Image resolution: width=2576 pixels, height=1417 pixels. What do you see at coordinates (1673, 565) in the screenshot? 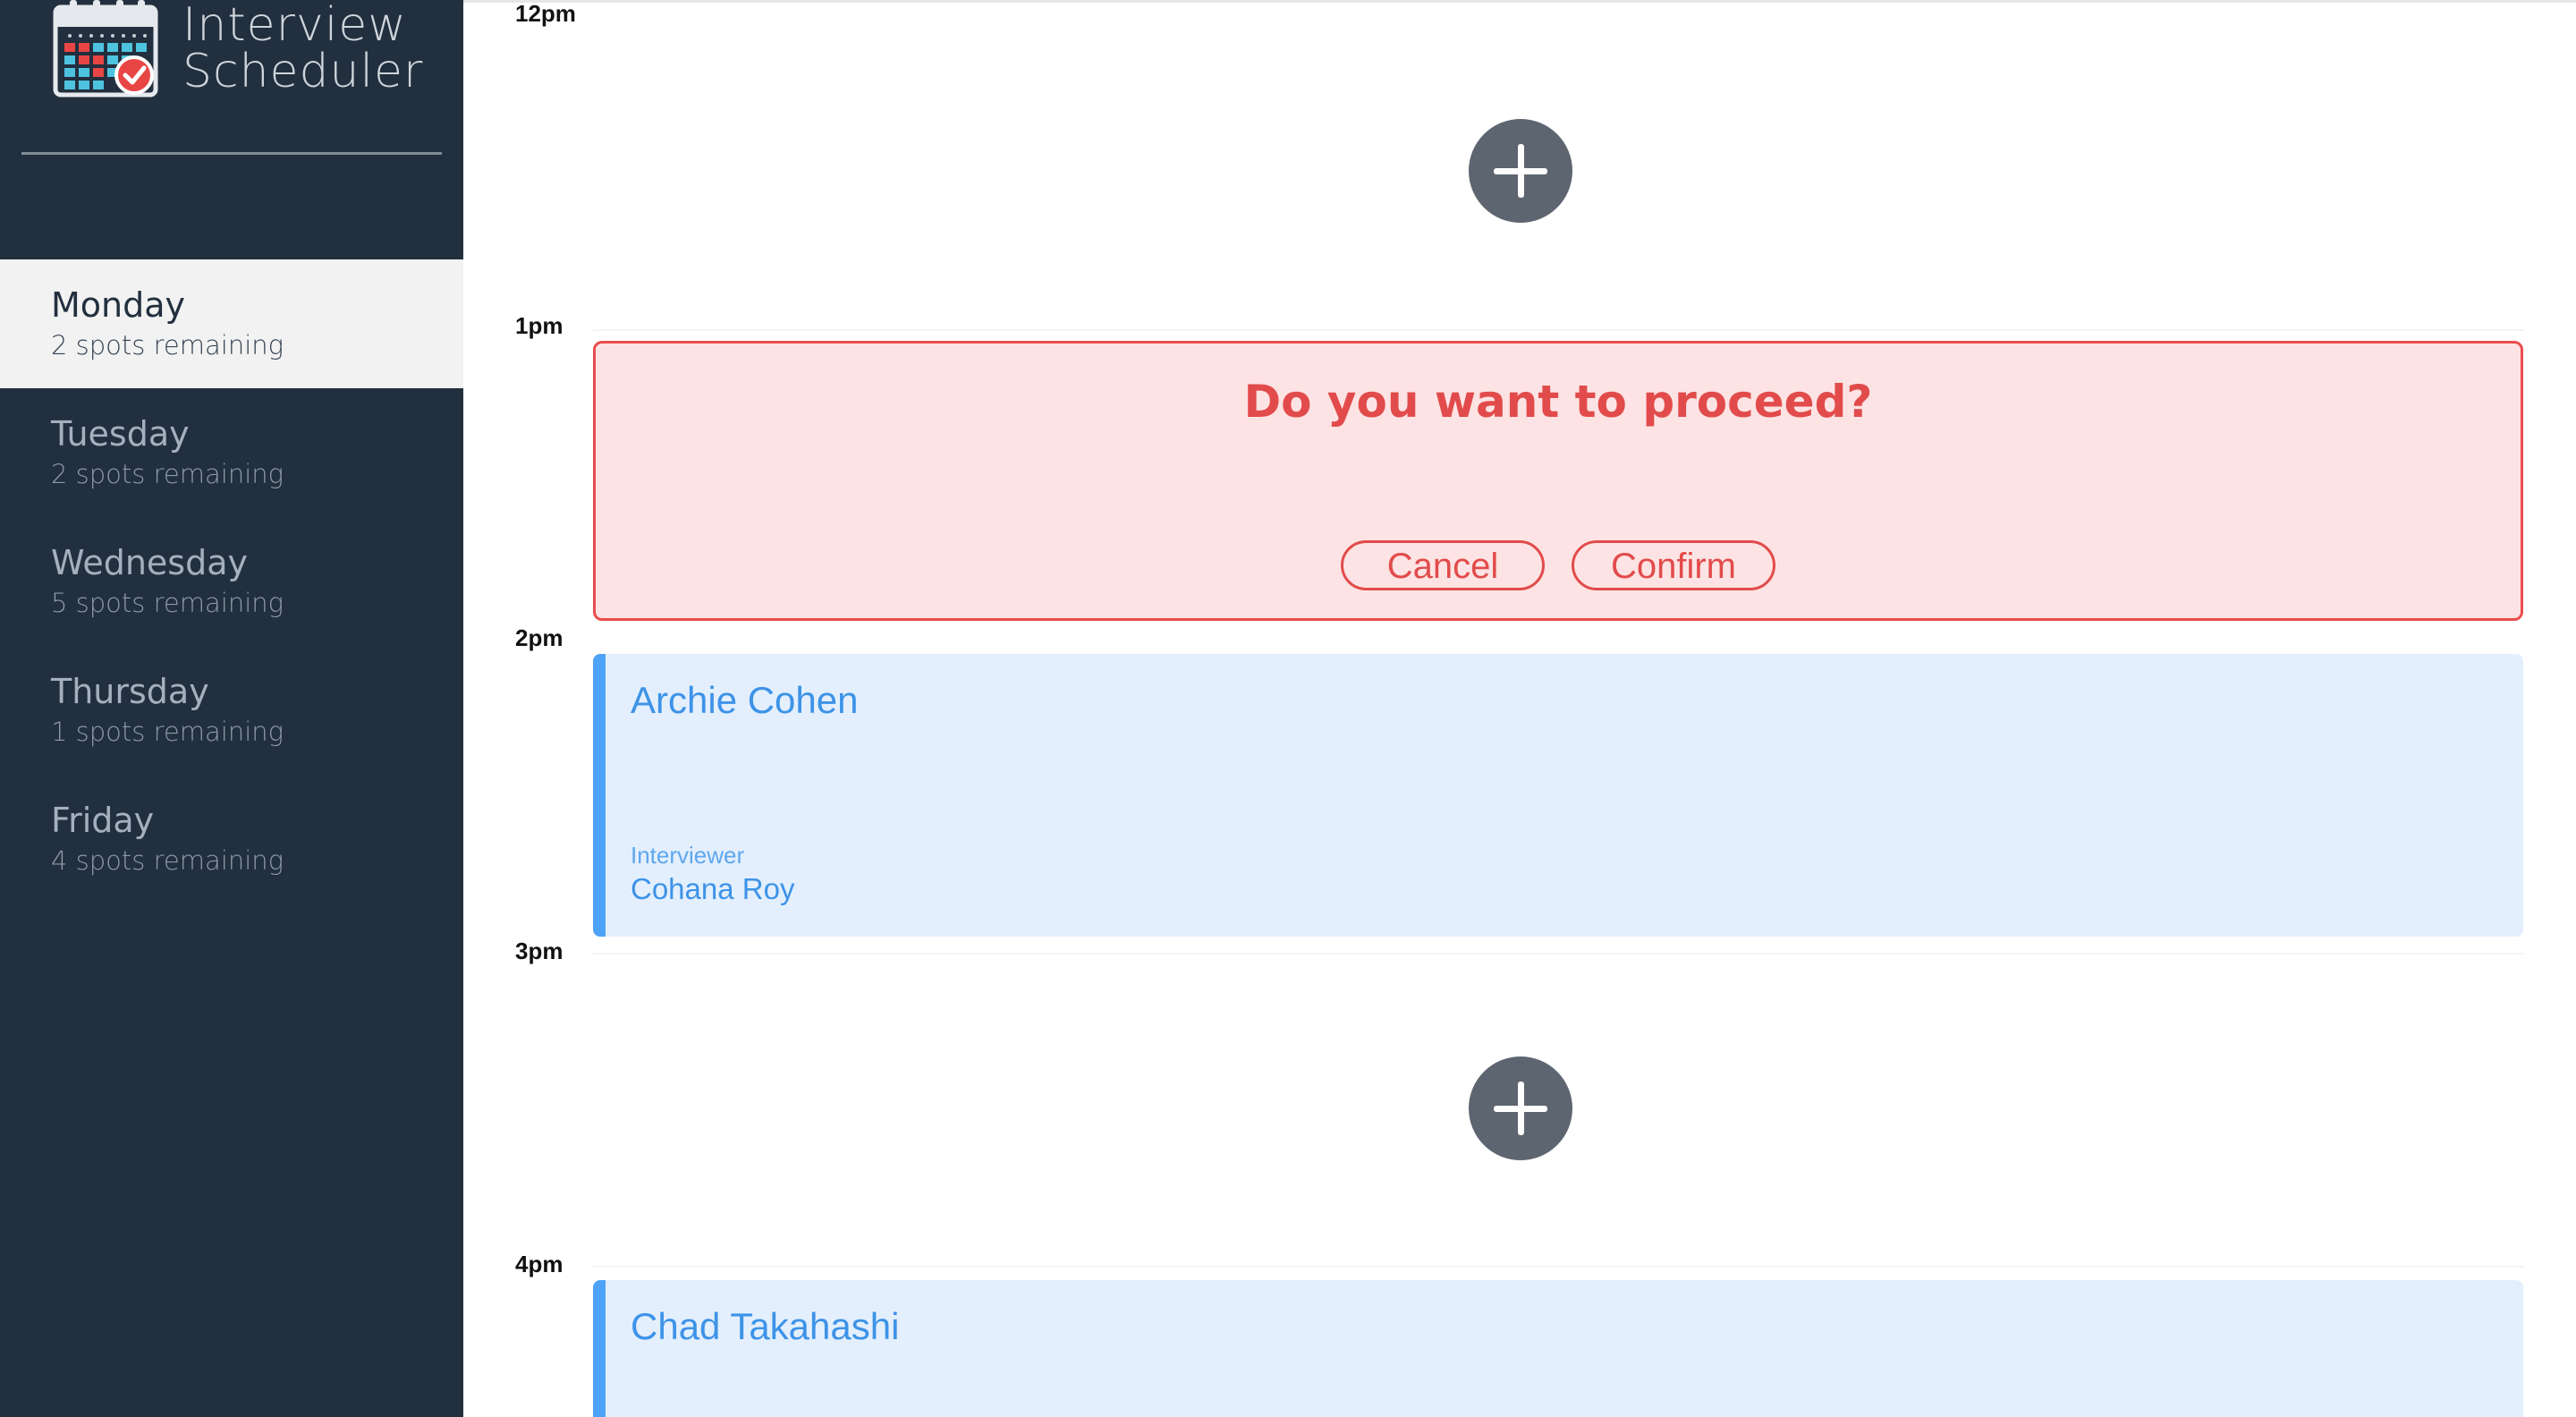
I see `confirm-button: Confirm` at bounding box center [1673, 565].